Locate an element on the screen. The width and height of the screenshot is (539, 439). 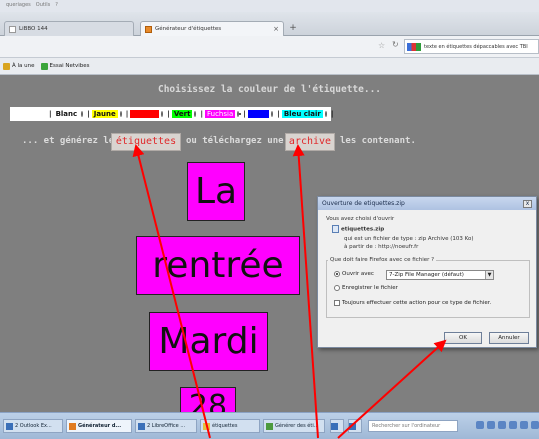
search-value: texte en étiquettes dépaccables avec TBI is located at coordinates (476, 46).